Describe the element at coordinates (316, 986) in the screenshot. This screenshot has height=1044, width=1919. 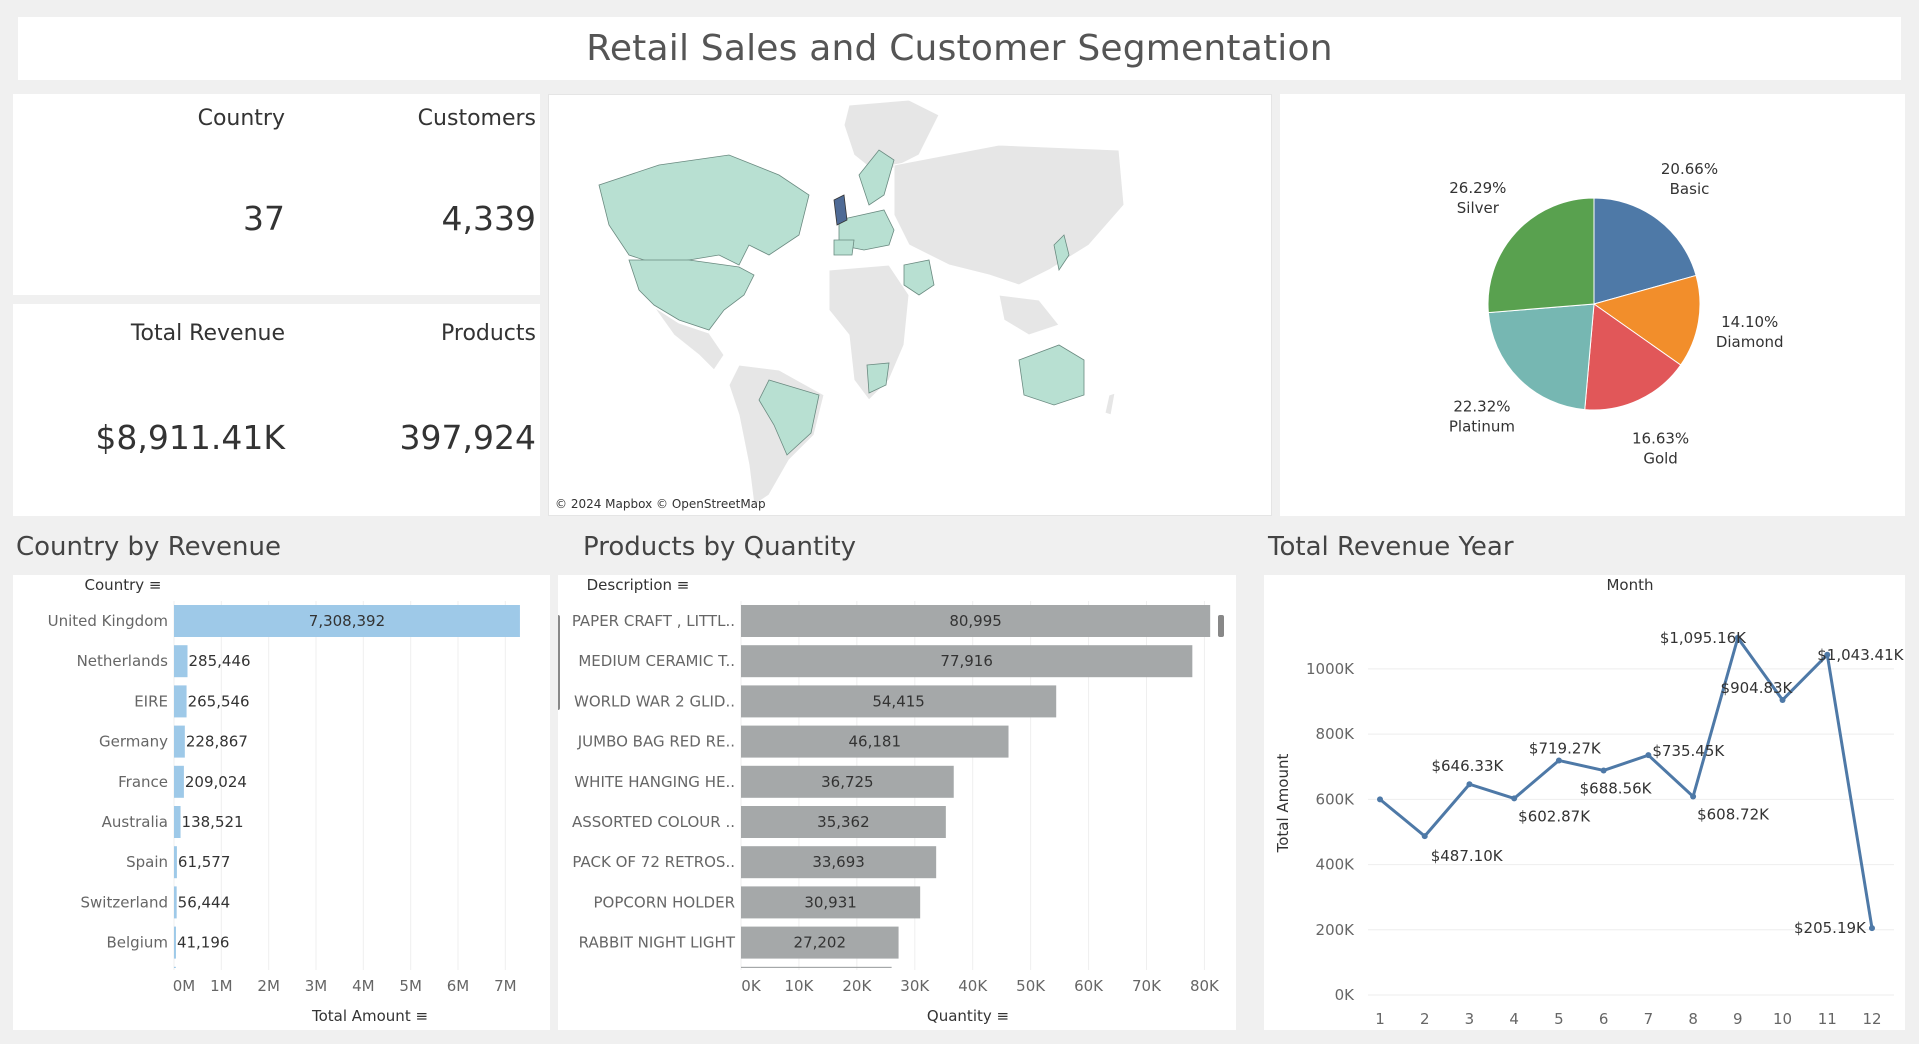
I see `x-tick-label: 3M` at that location.